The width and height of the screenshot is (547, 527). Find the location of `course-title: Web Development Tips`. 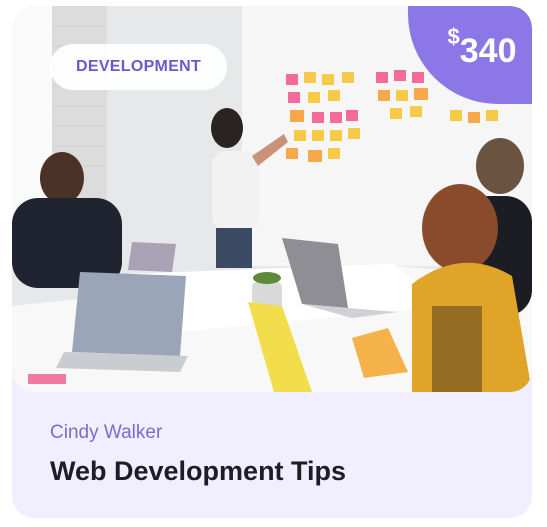

course-title: Web Development Tips is located at coordinates (198, 471).